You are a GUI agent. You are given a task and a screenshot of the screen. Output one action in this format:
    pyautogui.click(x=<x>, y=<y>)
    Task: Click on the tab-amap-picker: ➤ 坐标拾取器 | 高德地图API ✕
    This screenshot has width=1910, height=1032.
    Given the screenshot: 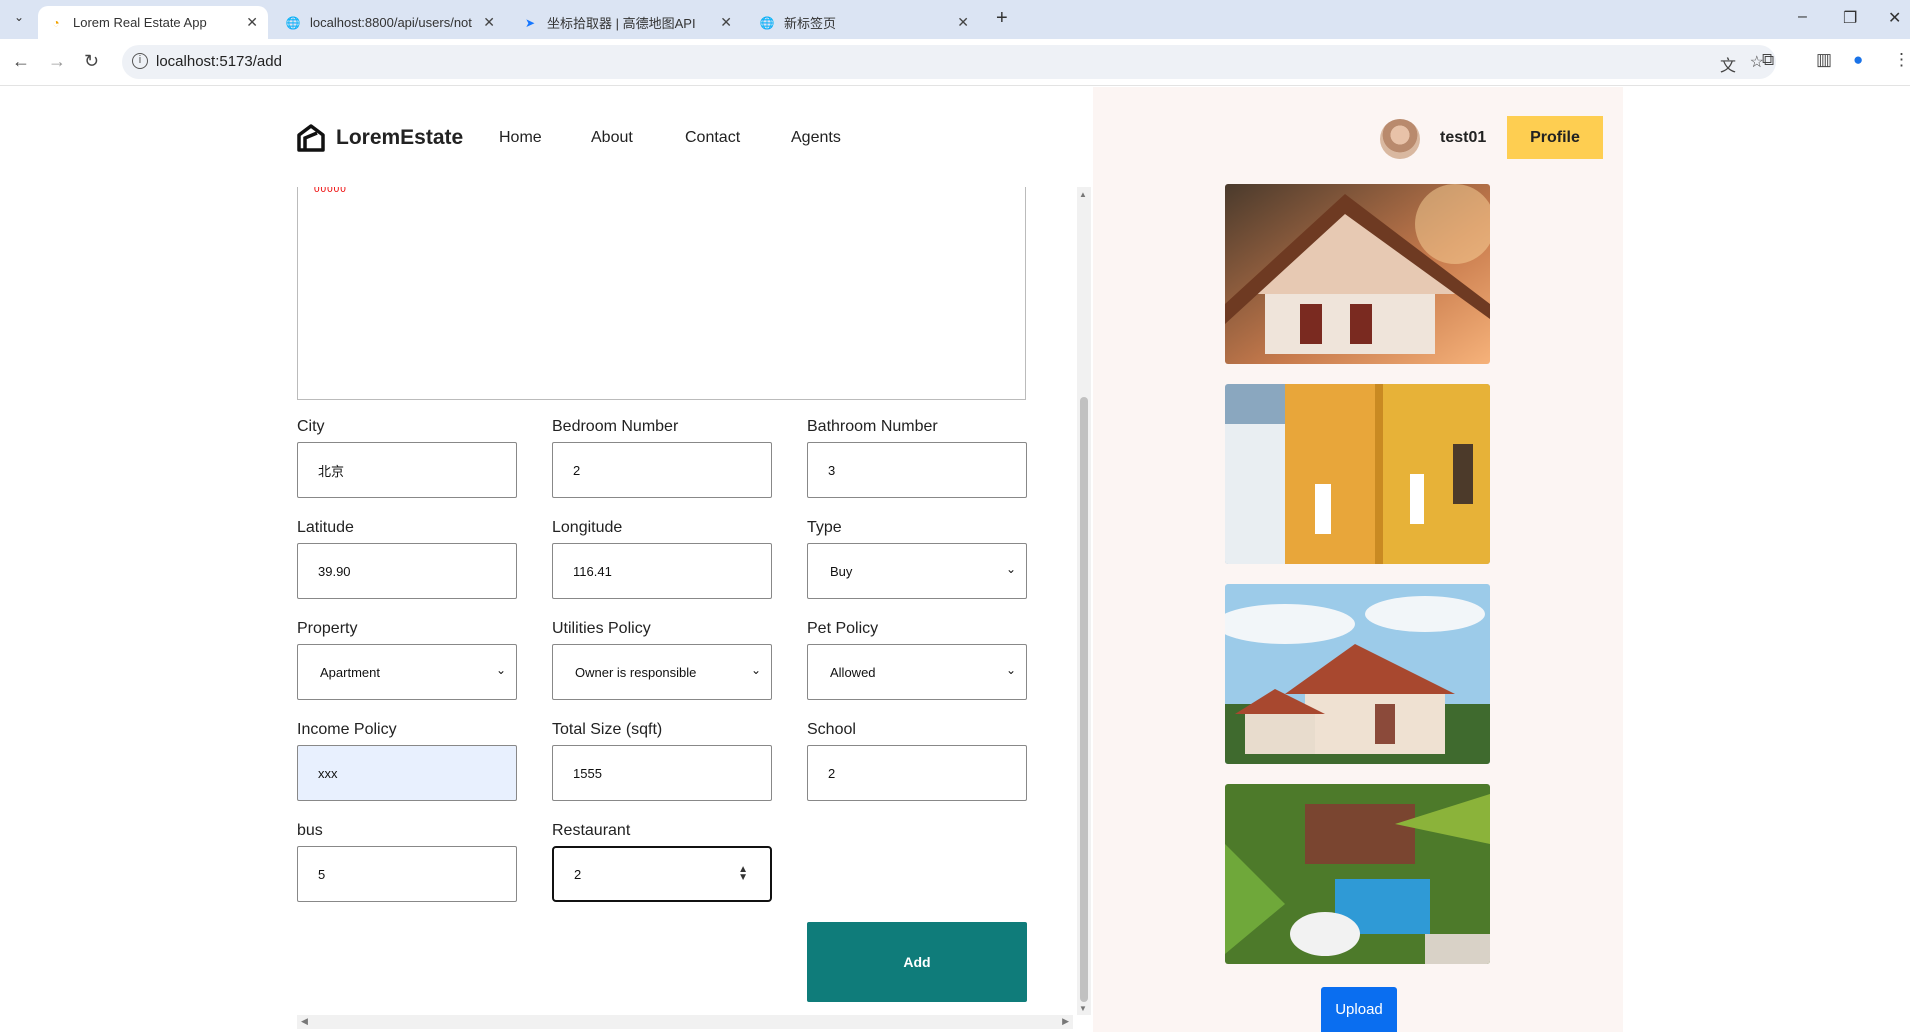 What is the action you would take?
    pyautogui.click(x=627, y=22)
    